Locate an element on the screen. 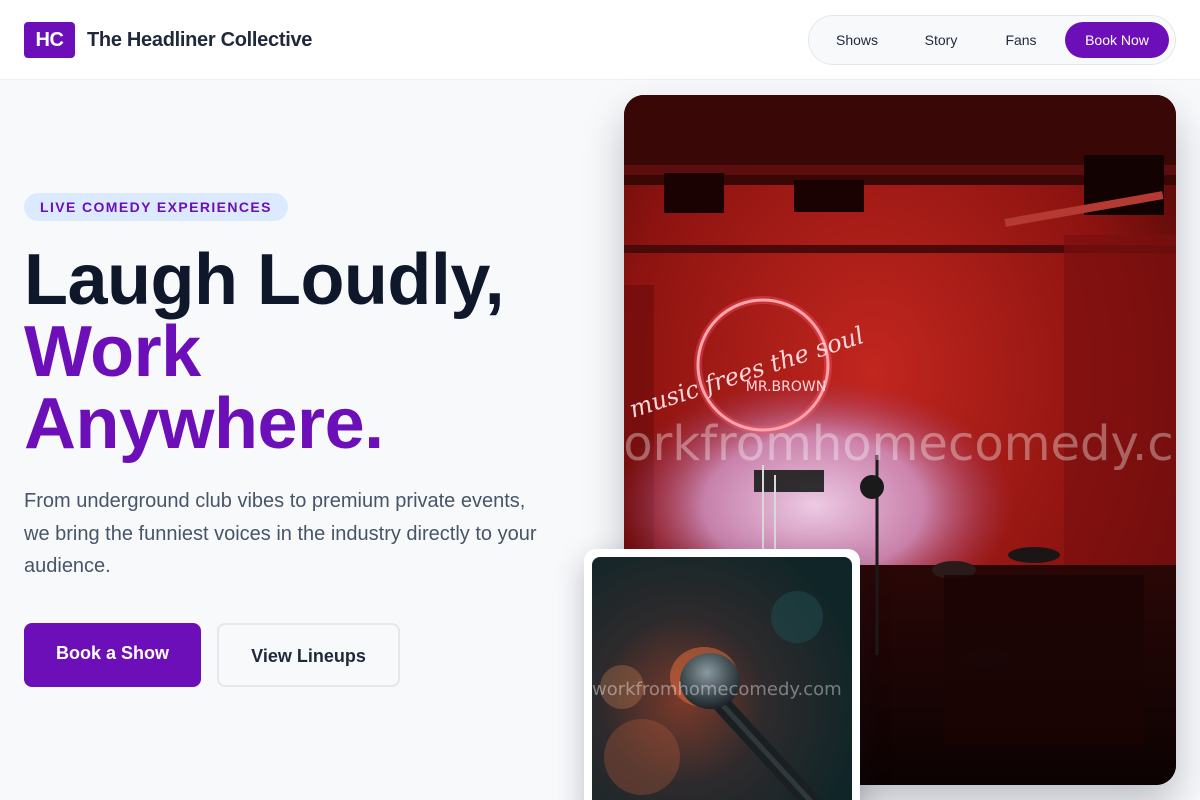 Image resolution: width=1200 pixels, height=800 pixels. brand-logo: HC The Headliner Collective is located at coordinates (168, 40).